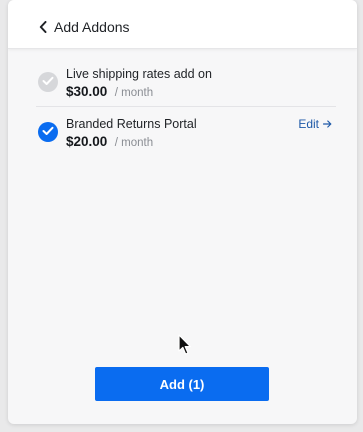 This screenshot has height=432, width=363. What do you see at coordinates (109, 92) in the screenshot?
I see `addon-price-line: $30.00 / month` at bounding box center [109, 92].